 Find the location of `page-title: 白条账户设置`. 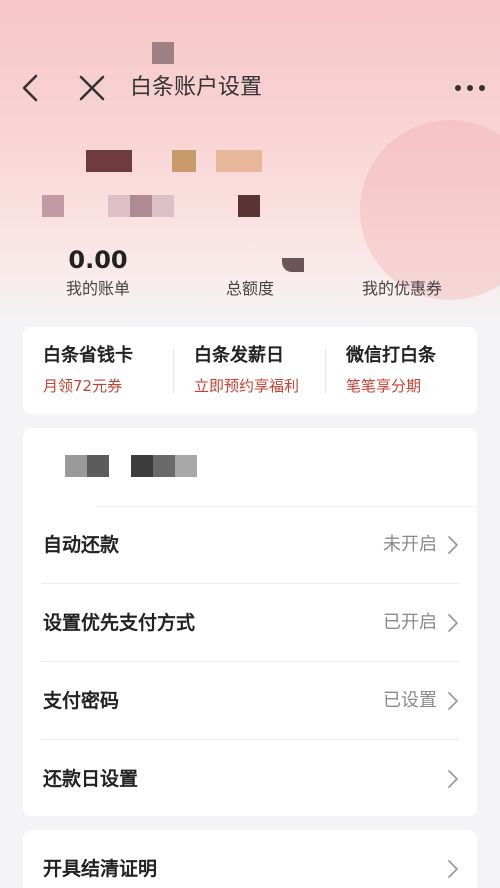

page-title: 白条账户设置 is located at coordinates (196, 87).